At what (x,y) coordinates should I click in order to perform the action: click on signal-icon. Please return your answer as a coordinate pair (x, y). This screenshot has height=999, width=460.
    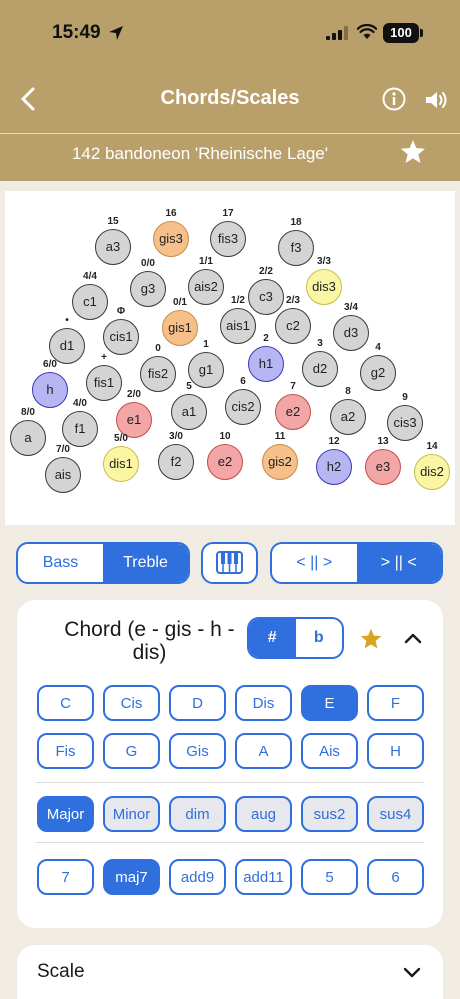
    Looking at the image, I should click on (337, 33).